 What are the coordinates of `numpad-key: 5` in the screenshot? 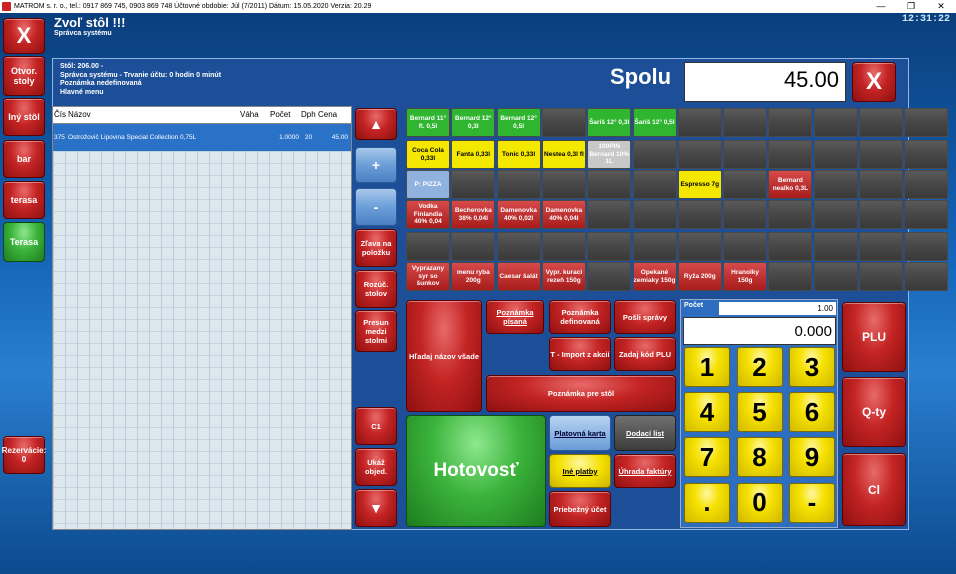 It's located at (759, 412).